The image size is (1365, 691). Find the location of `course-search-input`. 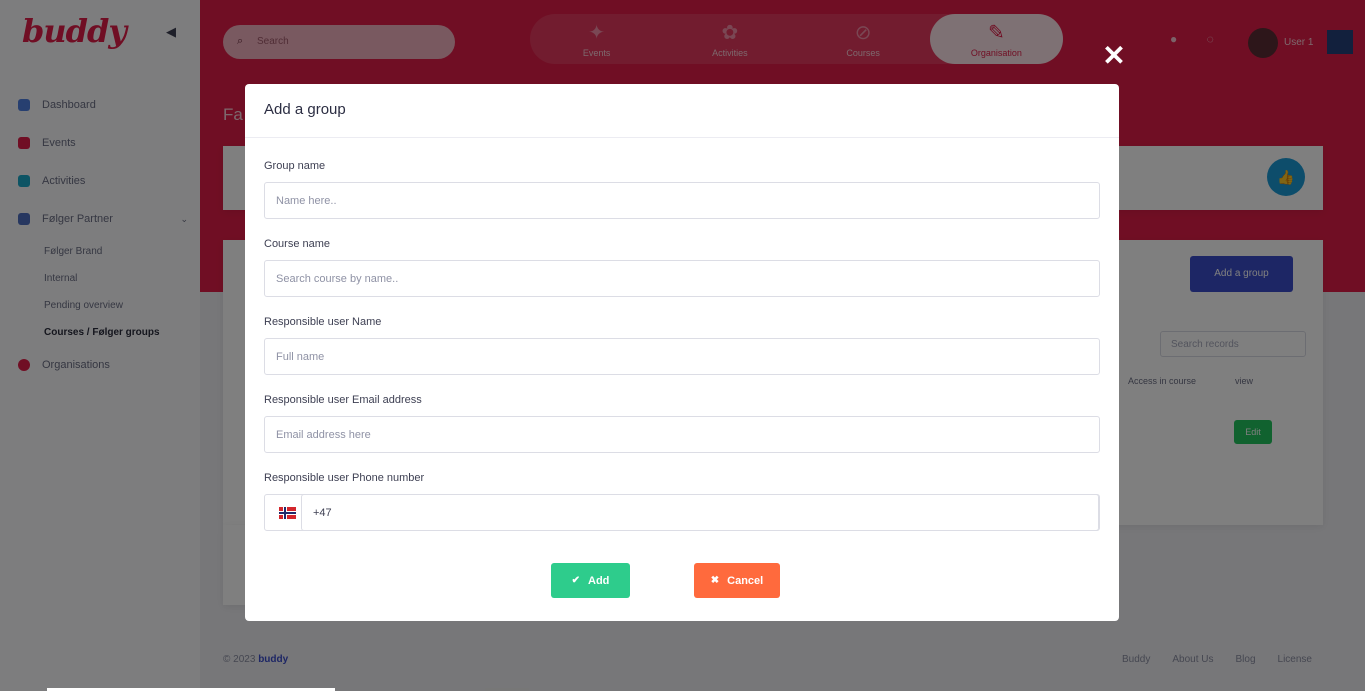

course-search-input is located at coordinates (682, 278).